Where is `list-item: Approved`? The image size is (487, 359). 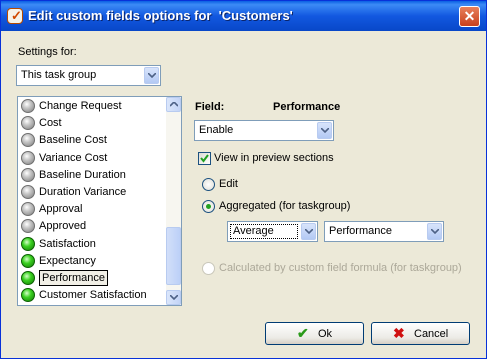
list-item: Approved is located at coordinates (92, 226).